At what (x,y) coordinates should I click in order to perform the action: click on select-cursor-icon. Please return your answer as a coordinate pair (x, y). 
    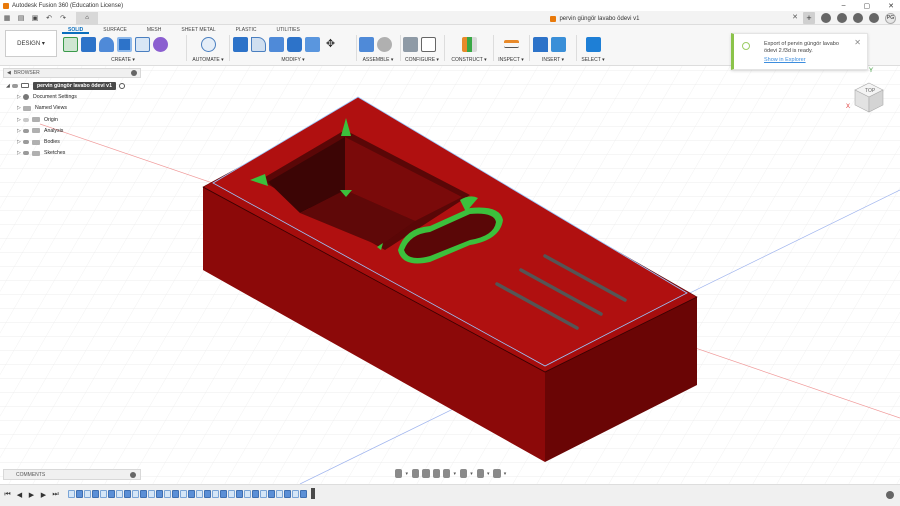
    Looking at the image, I should click on (593, 44).